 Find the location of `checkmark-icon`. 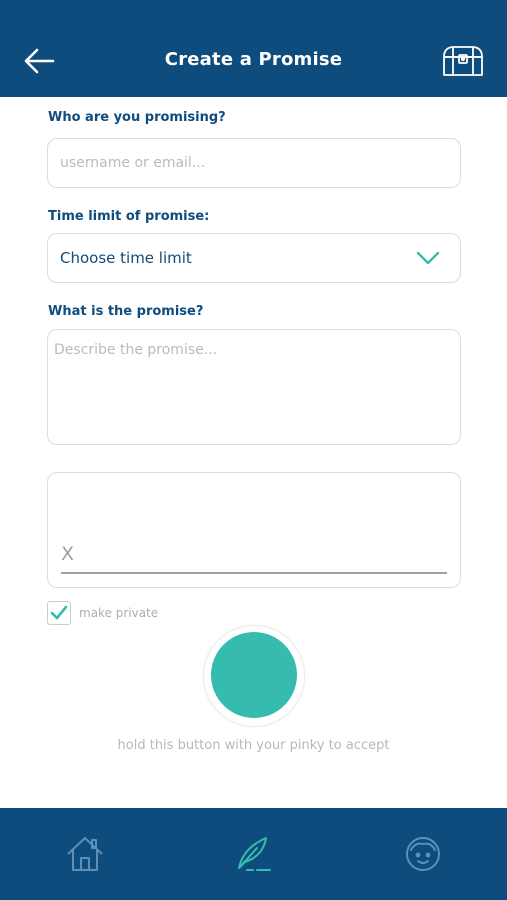

checkmark-icon is located at coordinates (59, 612).